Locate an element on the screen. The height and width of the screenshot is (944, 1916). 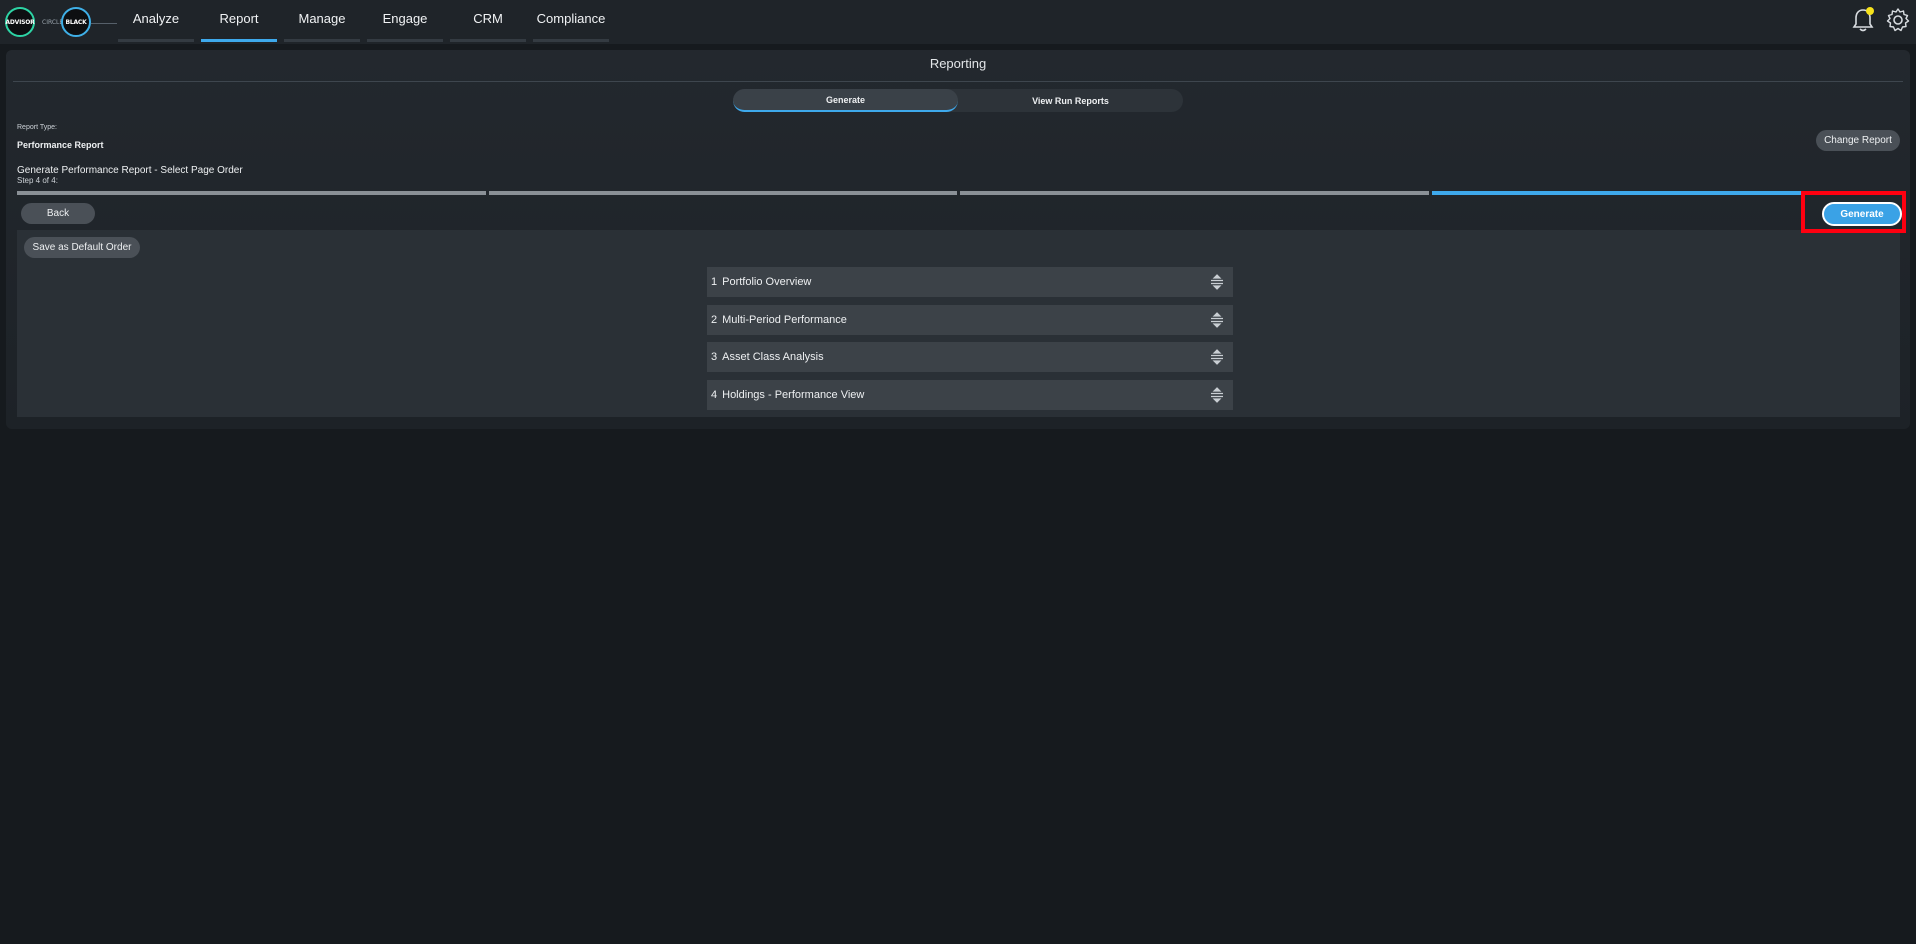
nav-item-engage: Engage is located at coordinates (405, 22).